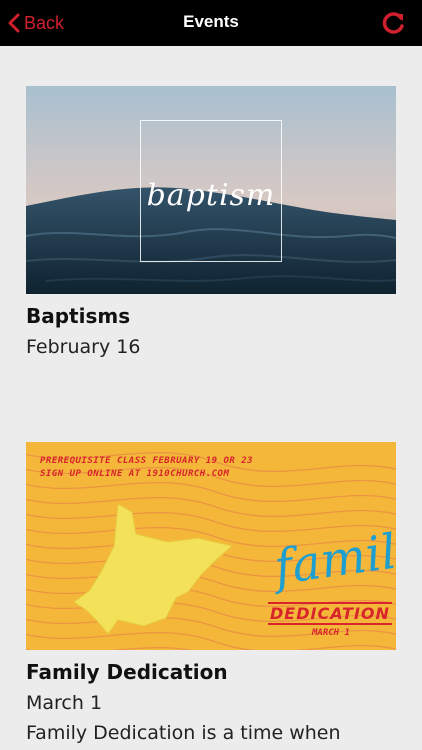 This screenshot has height=750, width=422. I want to click on banner-heading: DEDICATION, so click(330, 613).